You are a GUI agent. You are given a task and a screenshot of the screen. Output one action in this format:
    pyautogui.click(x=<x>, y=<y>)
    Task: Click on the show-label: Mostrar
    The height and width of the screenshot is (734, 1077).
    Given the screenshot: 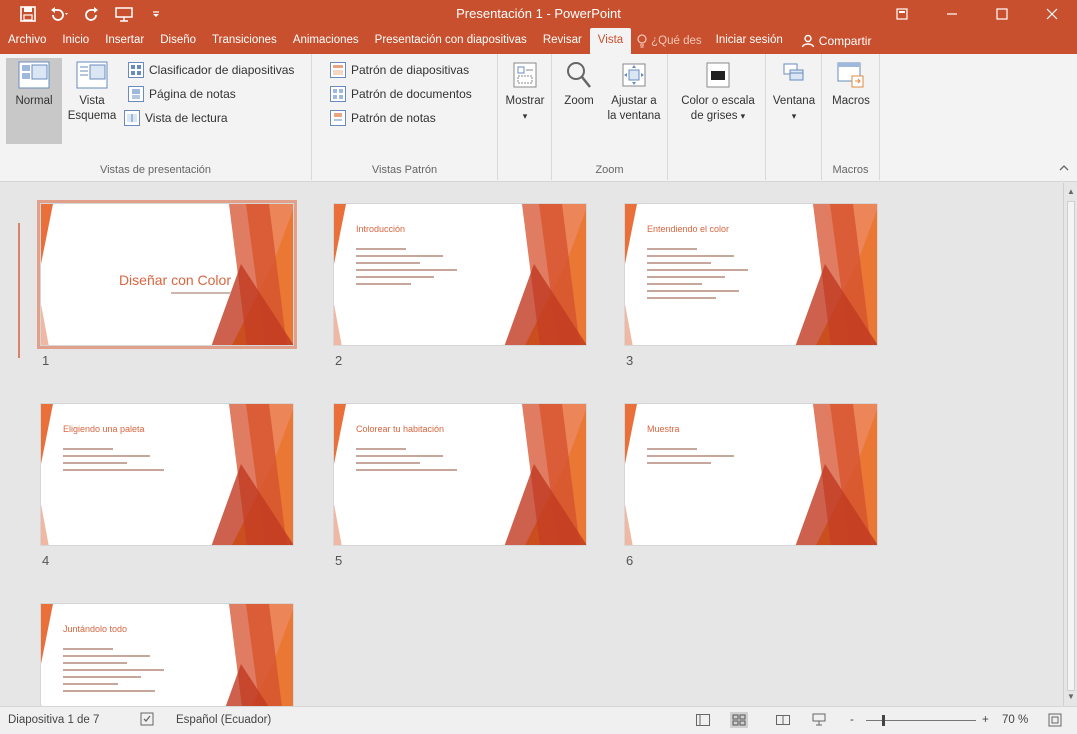 What is the action you would take?
    pyautogui.click(x=525, y=101)
    